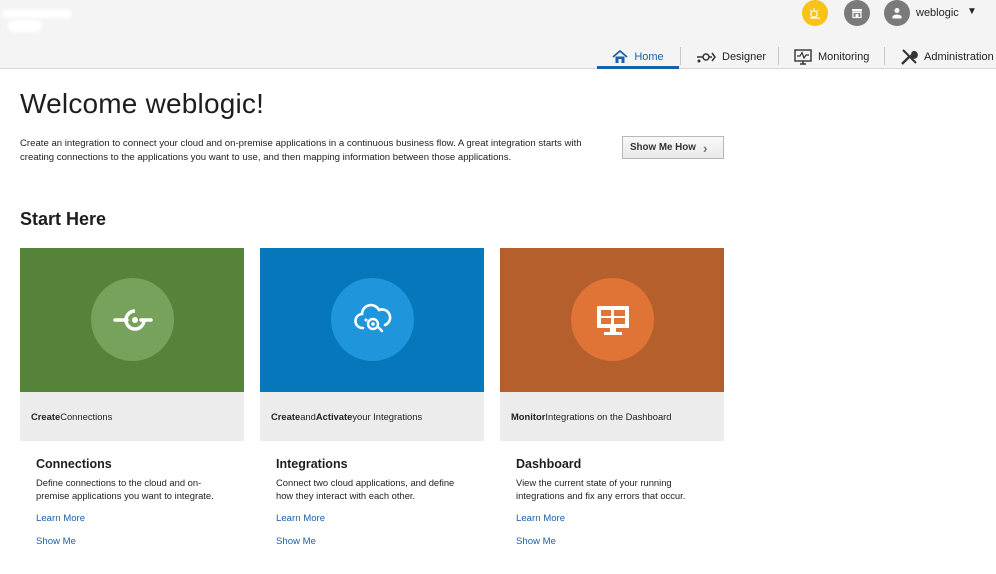 The image size is (996, 574). I want to click on designer-icon, so click(706, 57).